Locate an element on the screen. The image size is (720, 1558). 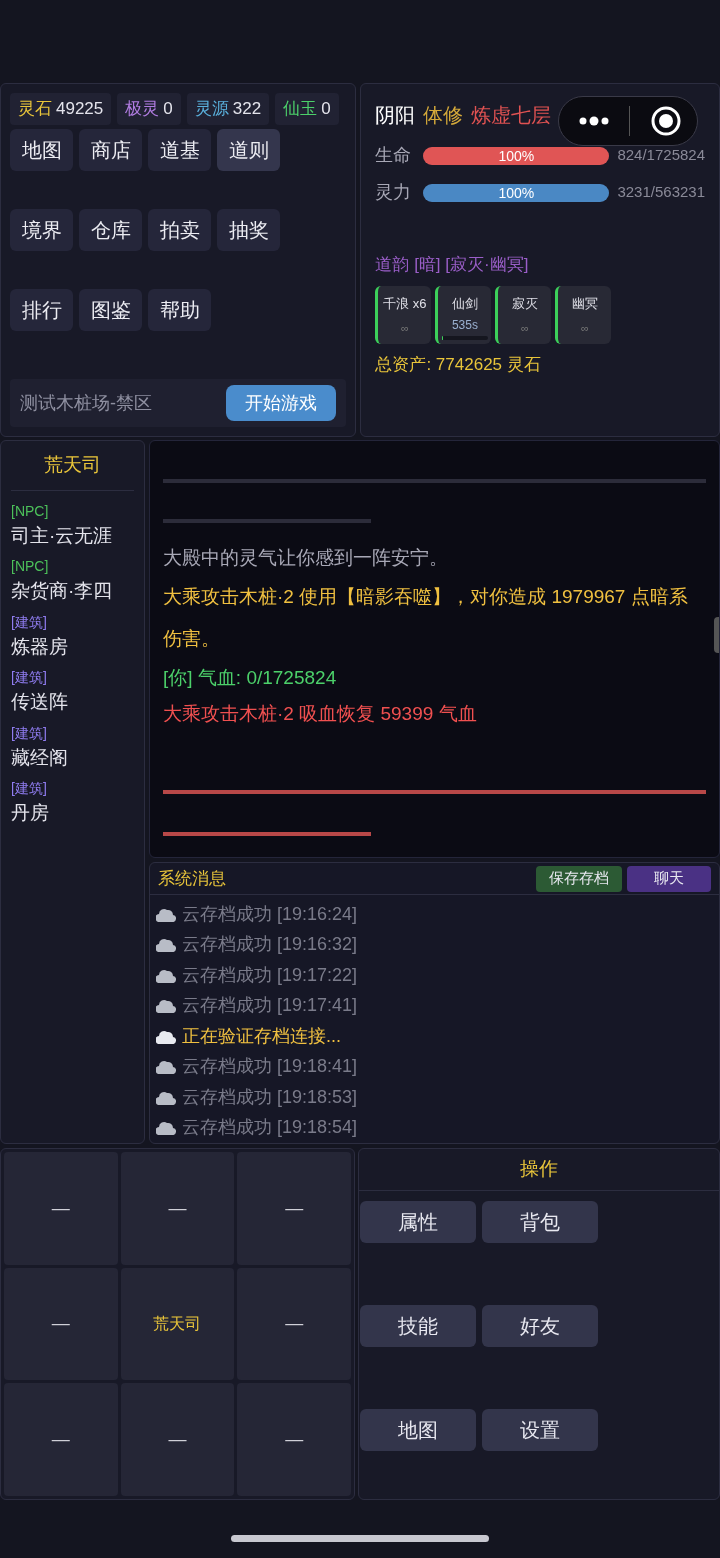
sidebar-item: [建筑] 炼器房 is located at coordinates (72, 636).